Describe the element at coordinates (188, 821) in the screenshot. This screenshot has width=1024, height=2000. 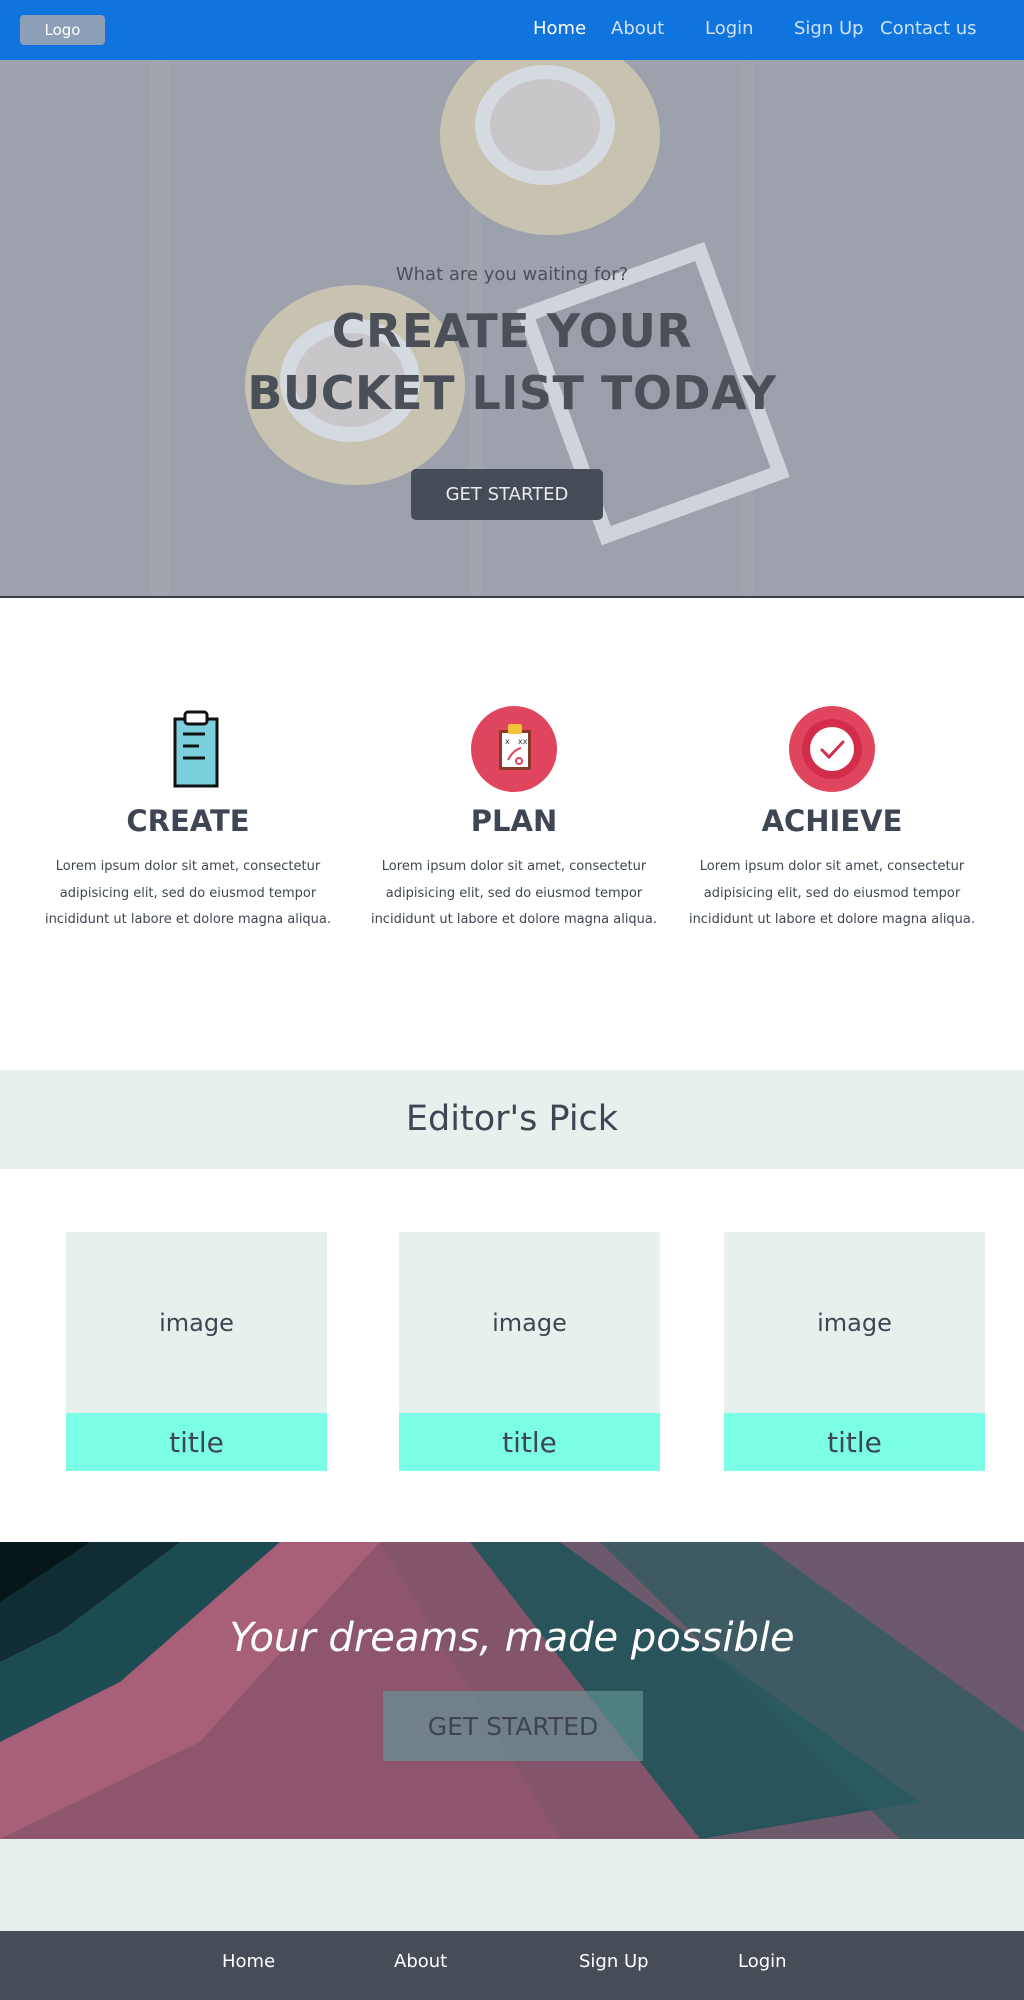
I see `feature-title: CREATE` at that location.